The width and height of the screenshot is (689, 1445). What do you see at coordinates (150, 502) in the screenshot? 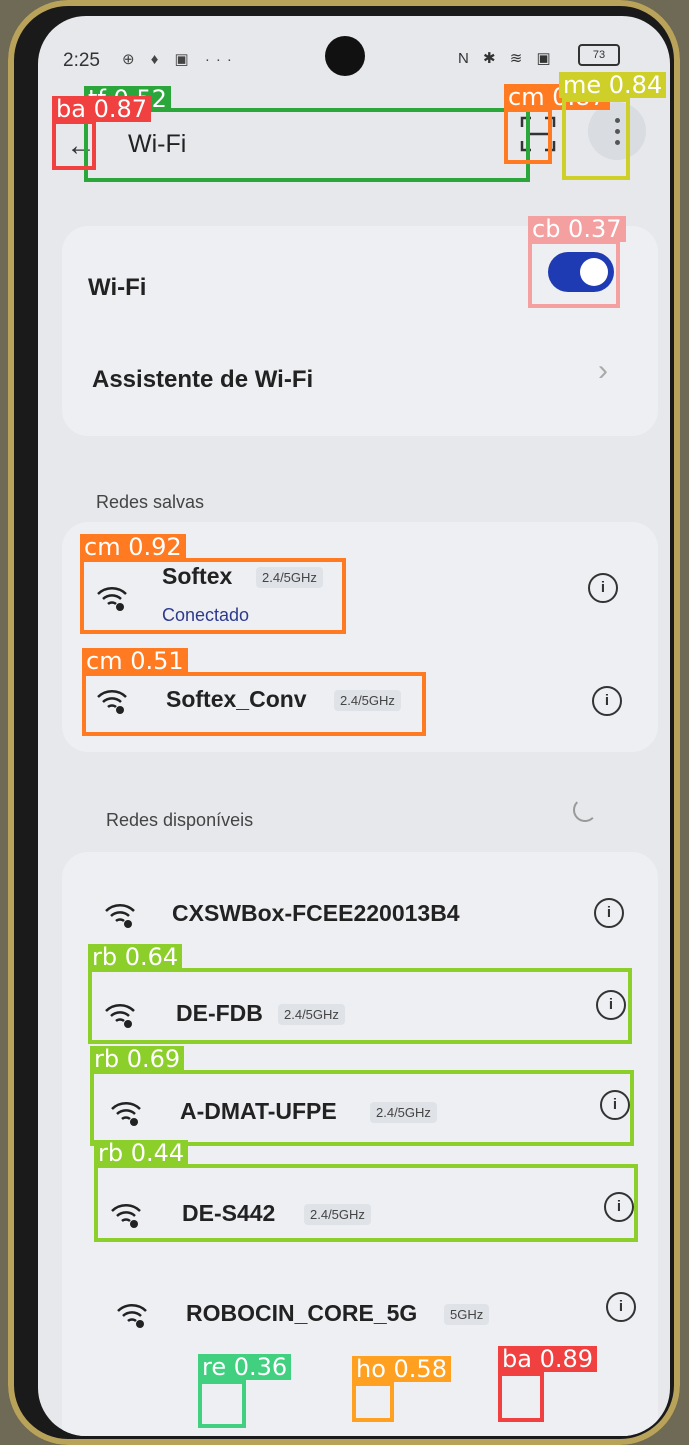
I see `saved-networks-heading: Redes salvas` at bounding box center [150, 502].